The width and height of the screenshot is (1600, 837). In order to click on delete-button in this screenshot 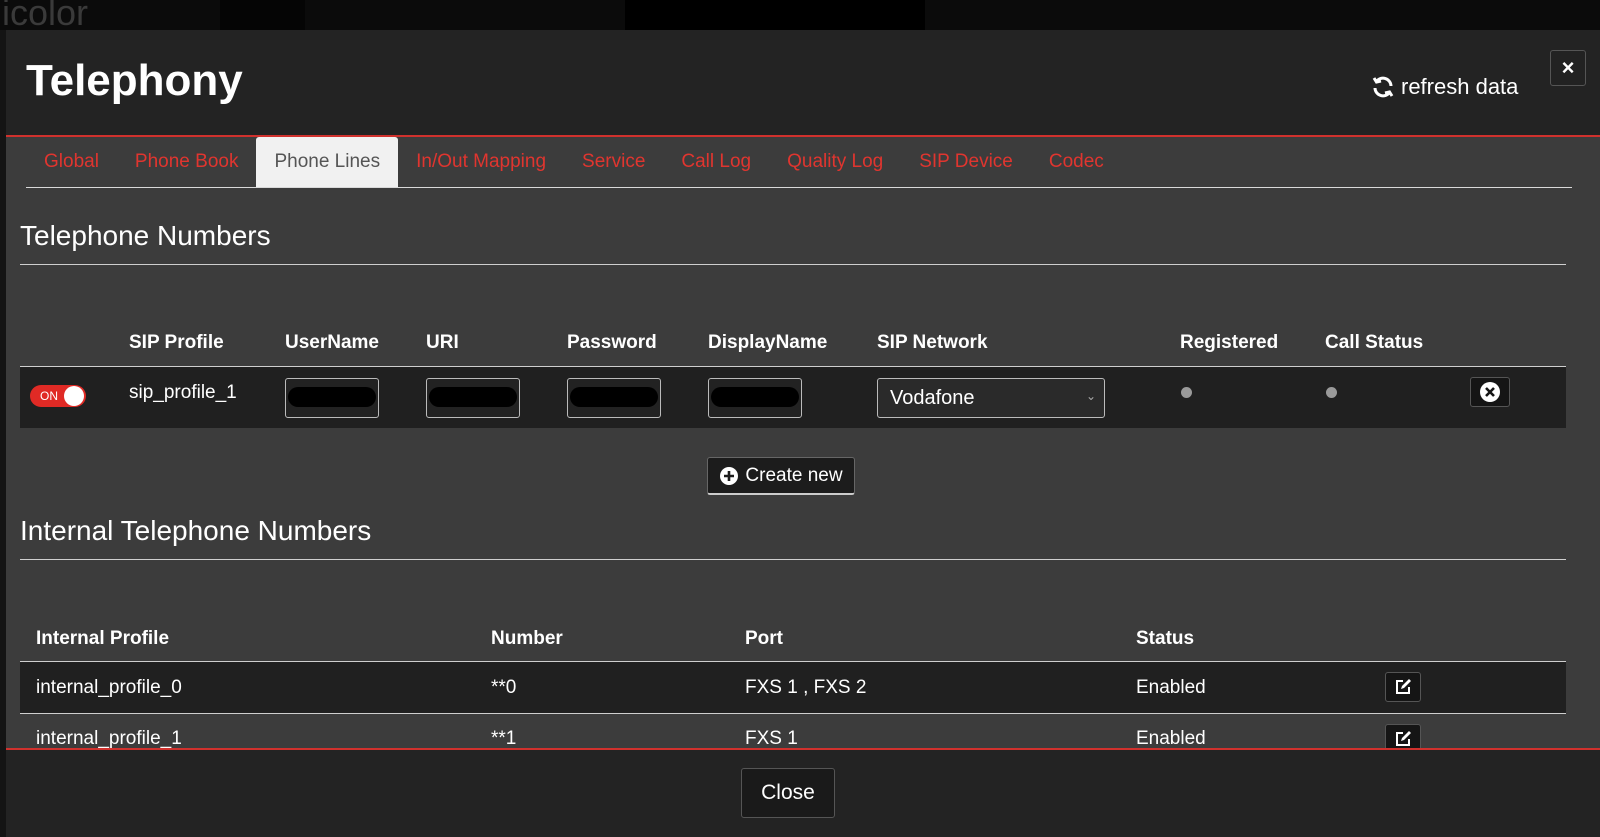, I will do `click(1490, 392)`.